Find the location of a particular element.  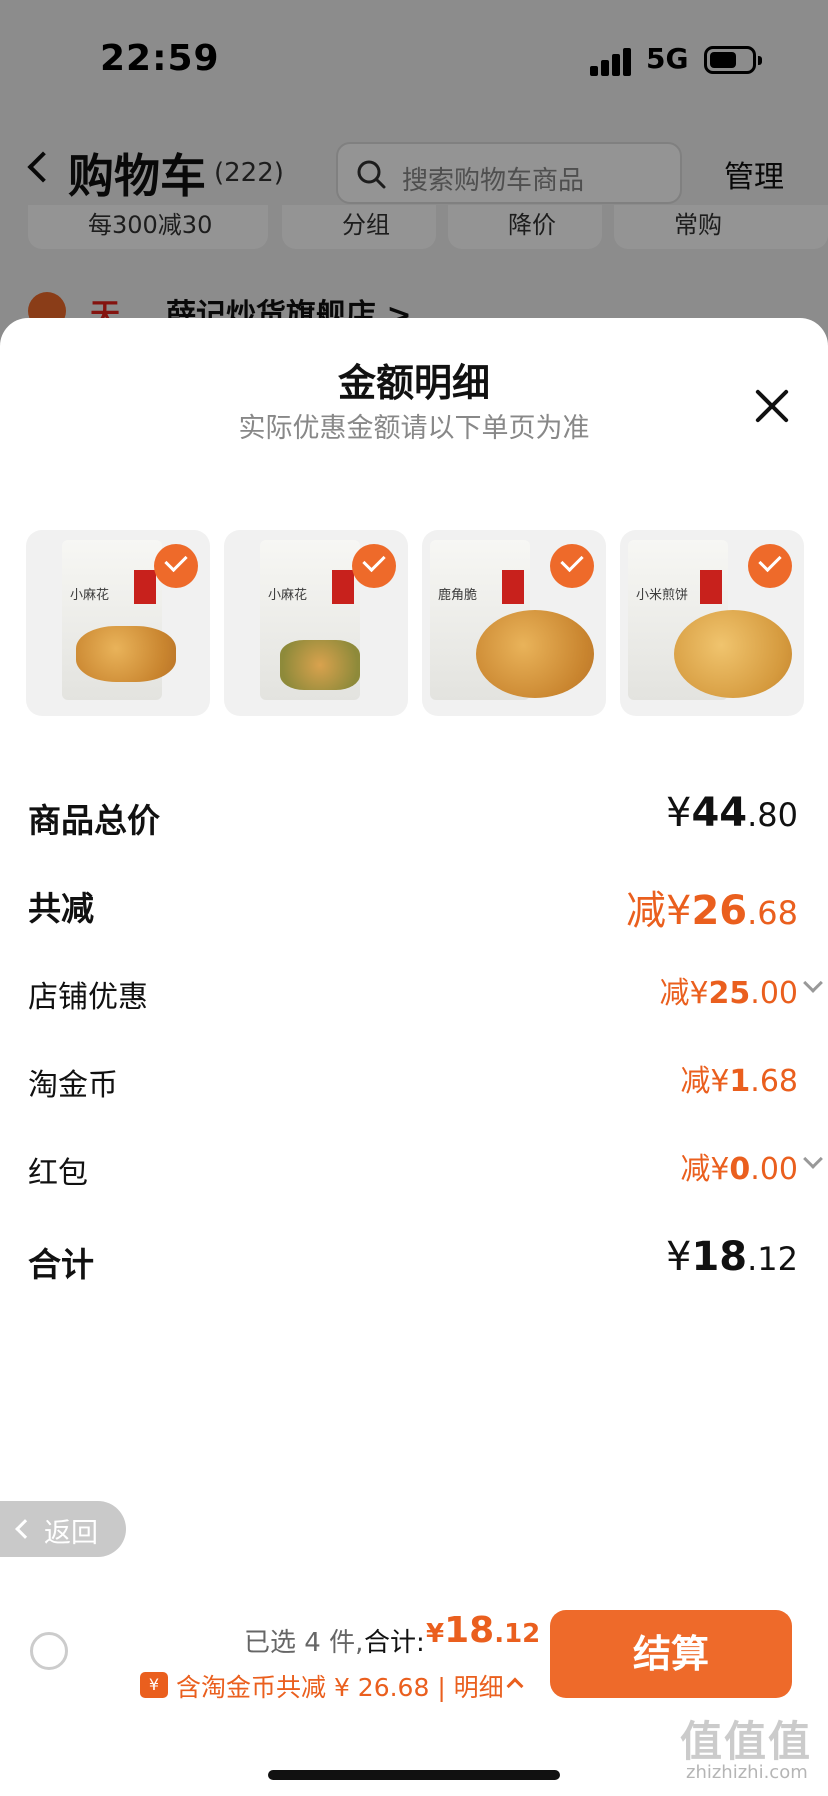

row-label: 淘金币 is located at coordinates (73, 1085).